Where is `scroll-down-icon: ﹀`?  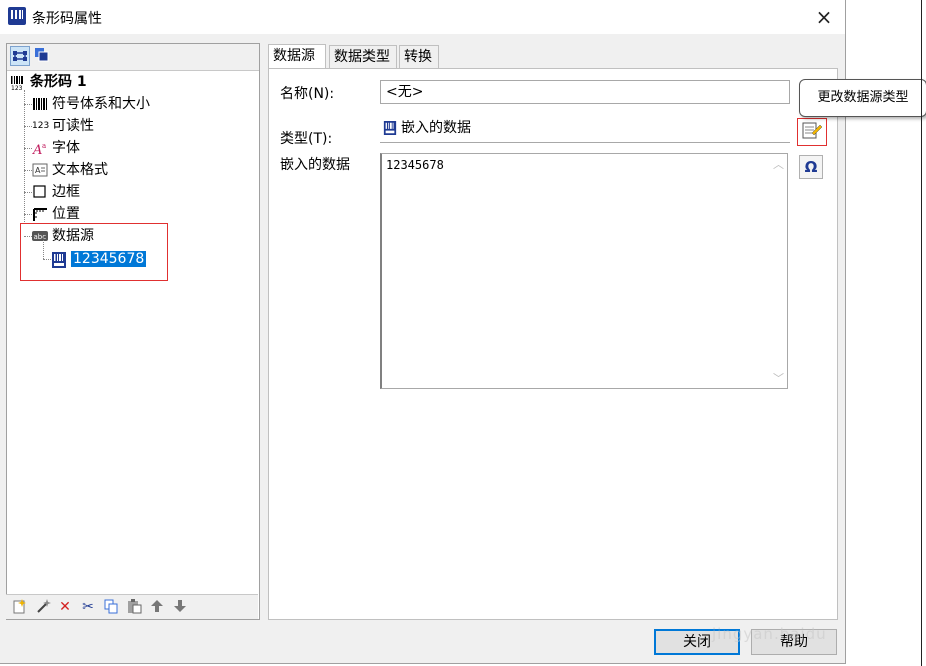
scroll-down-icon: ﹀ is located at coordinates (778, 378).